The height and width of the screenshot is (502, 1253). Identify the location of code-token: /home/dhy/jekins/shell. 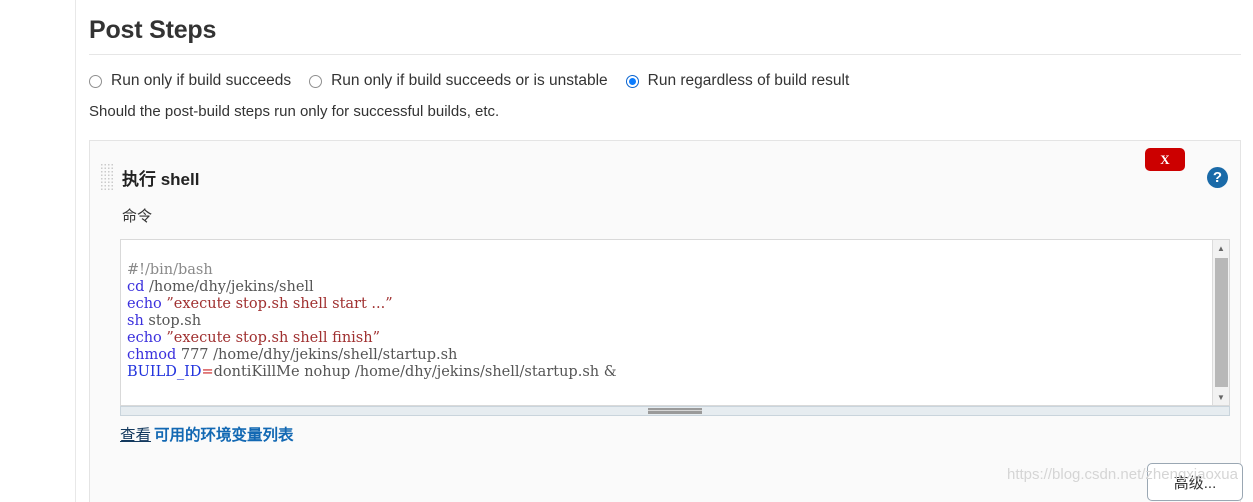
(229, 287).